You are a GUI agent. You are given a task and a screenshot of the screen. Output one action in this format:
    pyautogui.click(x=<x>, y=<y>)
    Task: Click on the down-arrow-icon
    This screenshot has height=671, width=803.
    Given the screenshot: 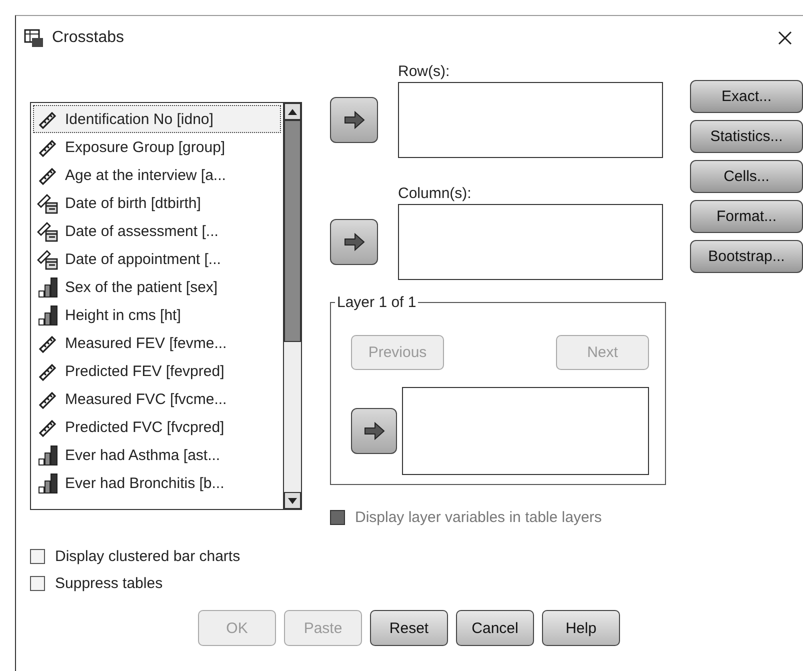 What is the action you would take?
    pyautogui.click(x=292, y=501)
    